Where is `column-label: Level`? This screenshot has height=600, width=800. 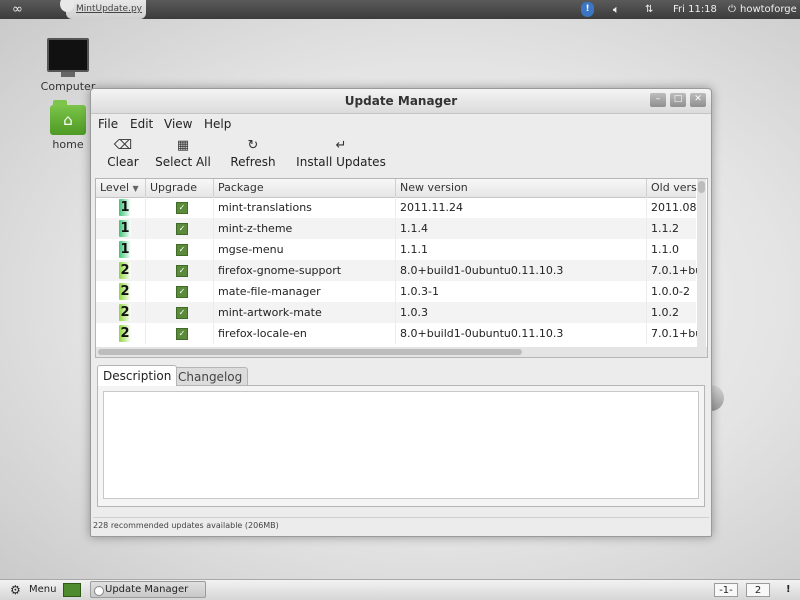 column-label: Level is located at coordinates (115, 187).